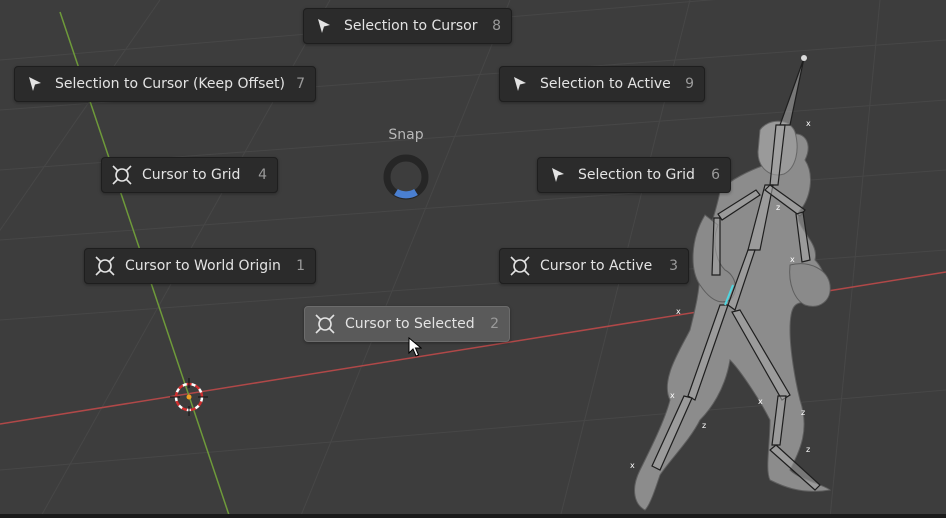 The height and width of the screenshot is (518, 946). Describe the element at coordinates (494, 324) in the screenshot. I see `menu-item-shortcut: 2` at that location.